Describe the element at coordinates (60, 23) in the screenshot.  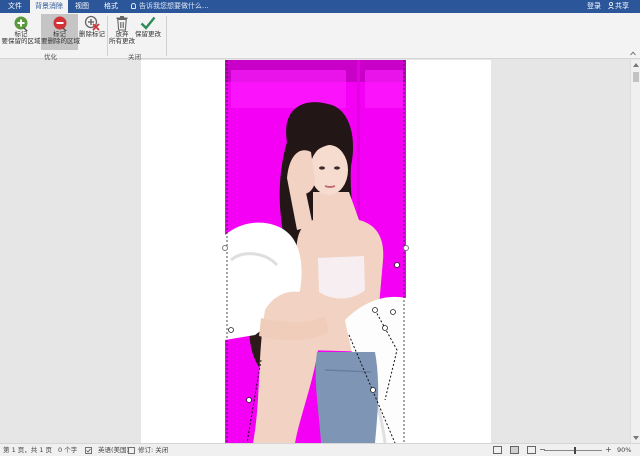
I see `minus-pencil-icon` at that location.